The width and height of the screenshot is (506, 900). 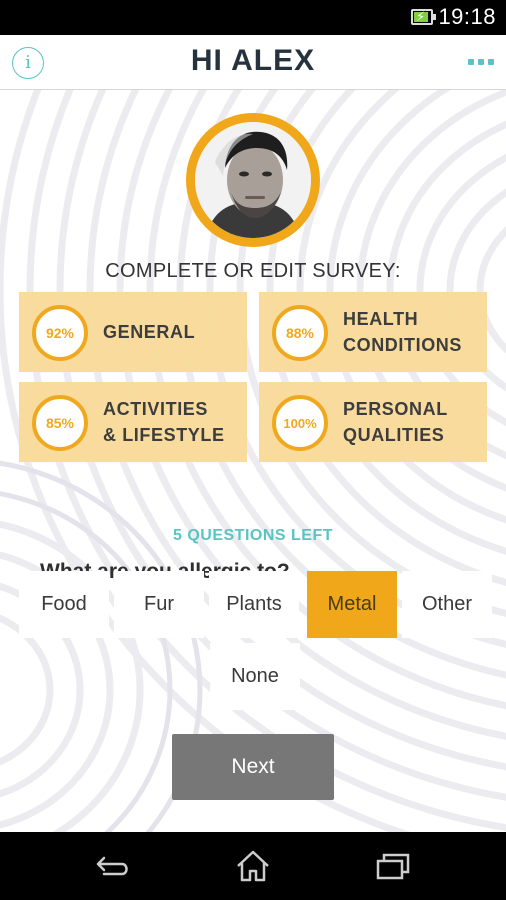 What do you see at coordinates (481, 62) in the screenshot?
I see `more-dots-icon` at bounding box center [481, 62].